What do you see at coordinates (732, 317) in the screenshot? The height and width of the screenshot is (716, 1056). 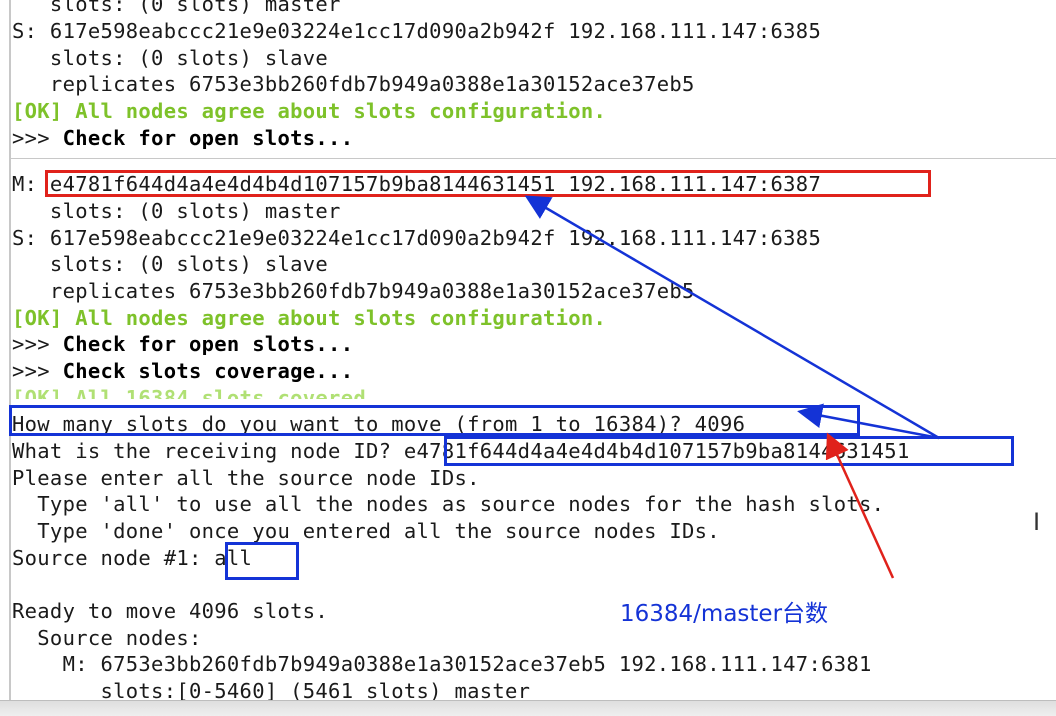 I see `blue-arrow` at bounding box center [732, 317].